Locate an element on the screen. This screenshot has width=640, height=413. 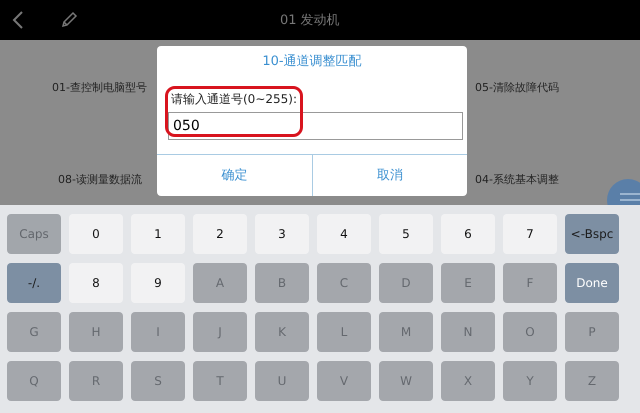
key: 9 is located at coordinates (158, 283).